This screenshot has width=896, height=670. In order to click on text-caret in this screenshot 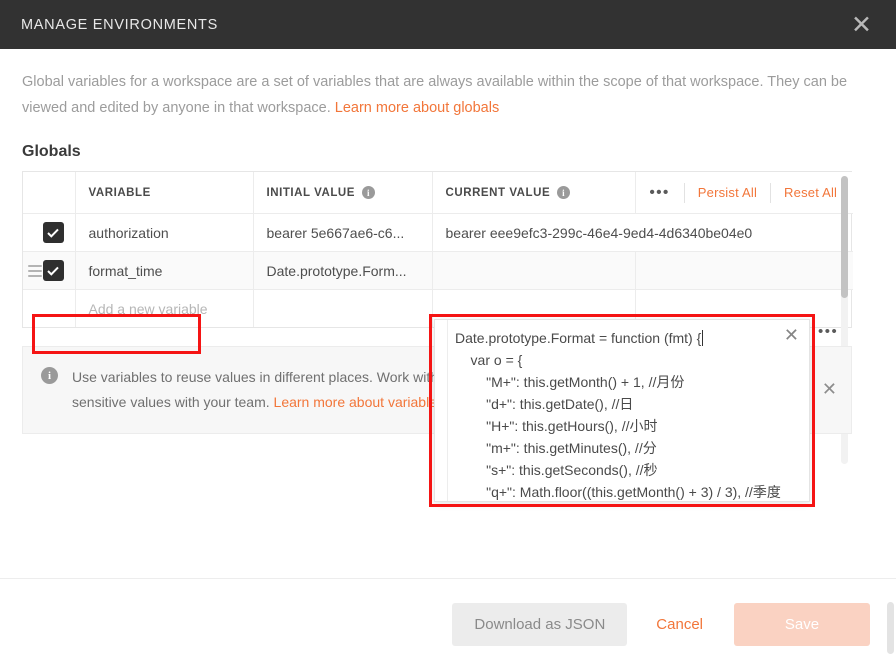, I will do `click(703, 338)`.